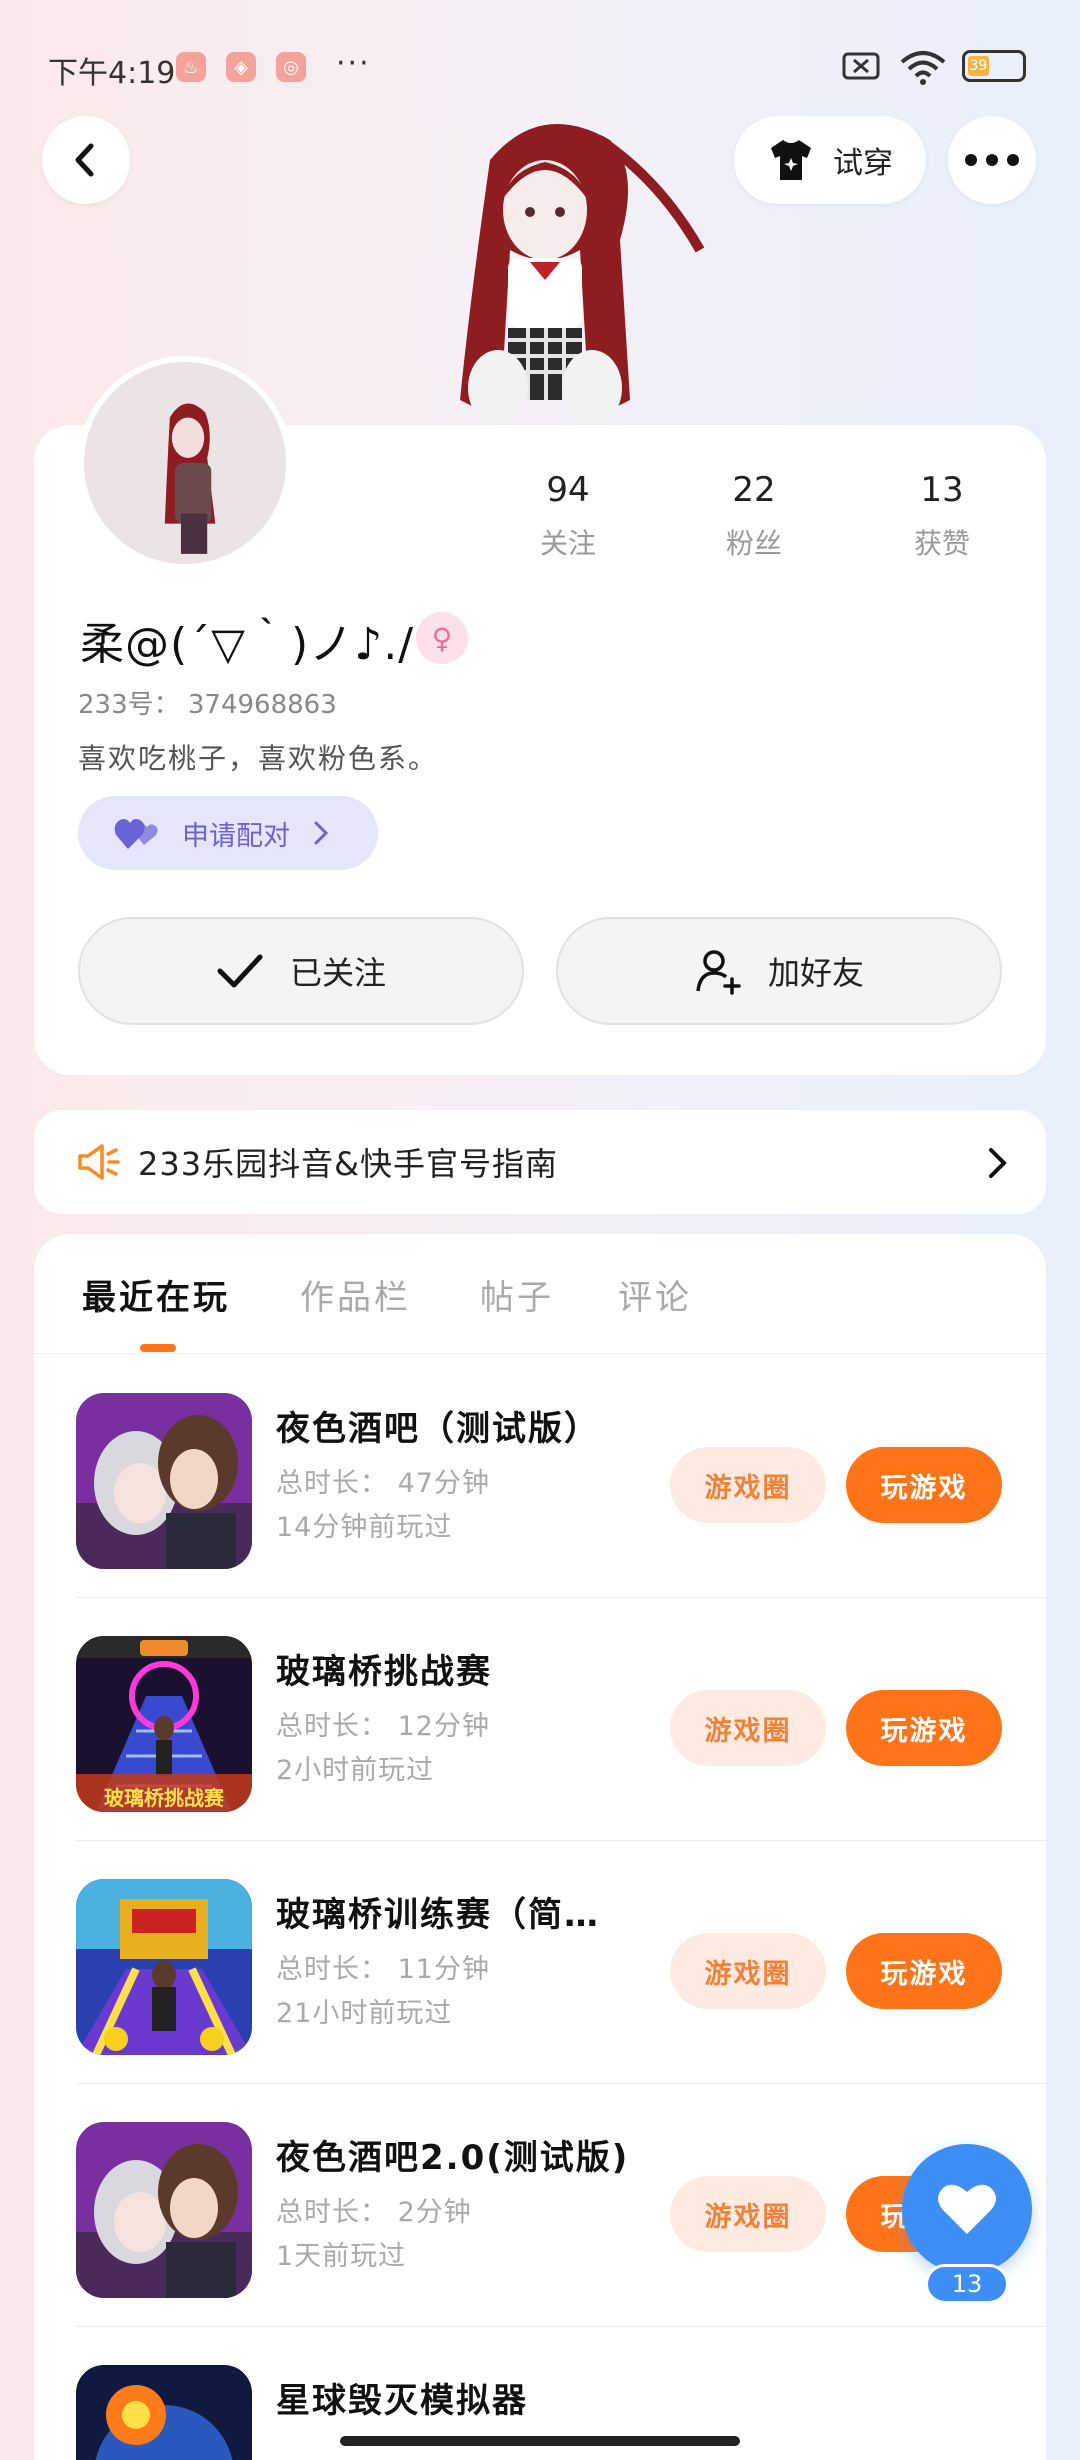  I want to click on tab-bar: 最近在玩 作品栏 帖子 评论, so click(540, 1294).